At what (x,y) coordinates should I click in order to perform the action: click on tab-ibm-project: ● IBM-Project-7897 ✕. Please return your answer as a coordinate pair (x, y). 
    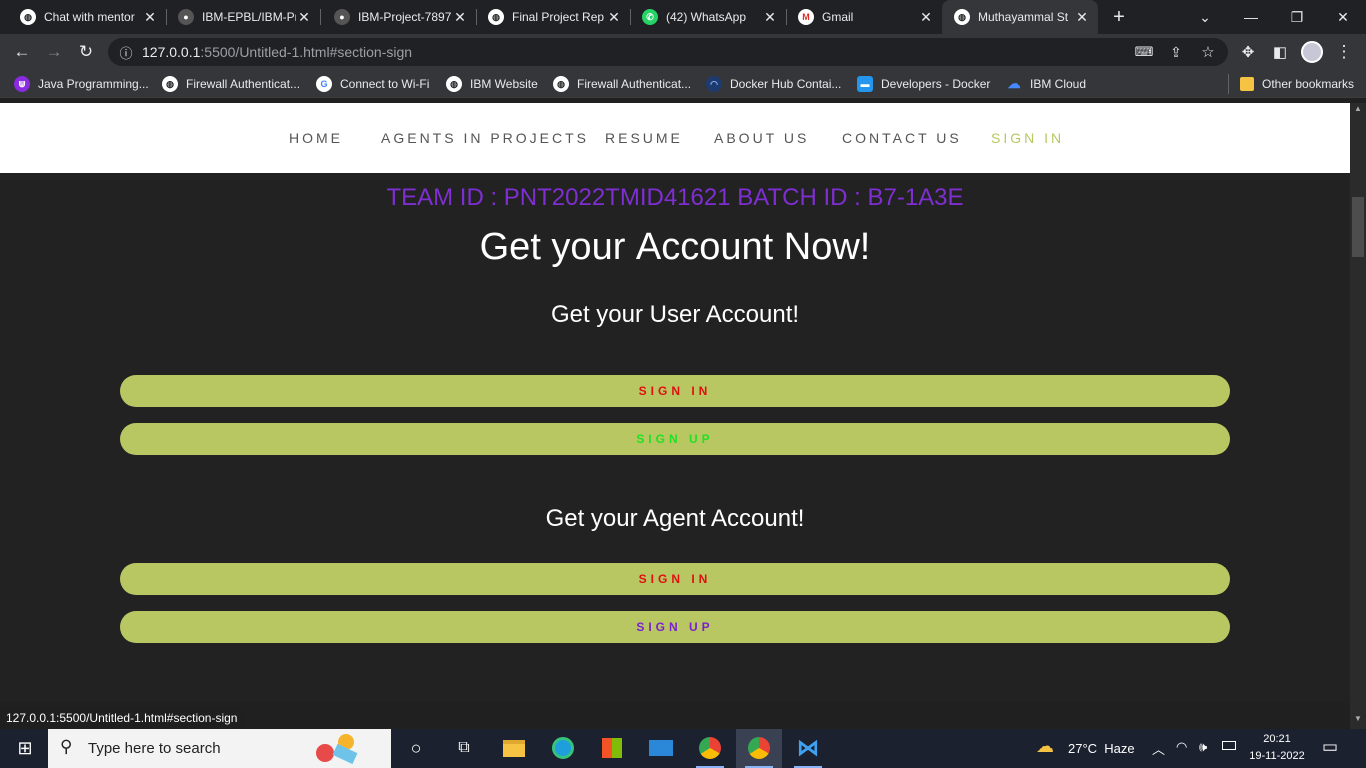
    Looking at the image, I should click on (399, 17).